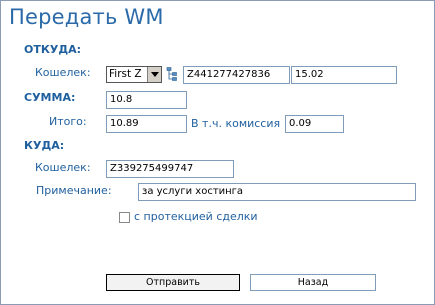 The image size is (435, 305). Describe the element at coordinates (313, 282) in the screenshot. I see `back-button: Назад` at that location.